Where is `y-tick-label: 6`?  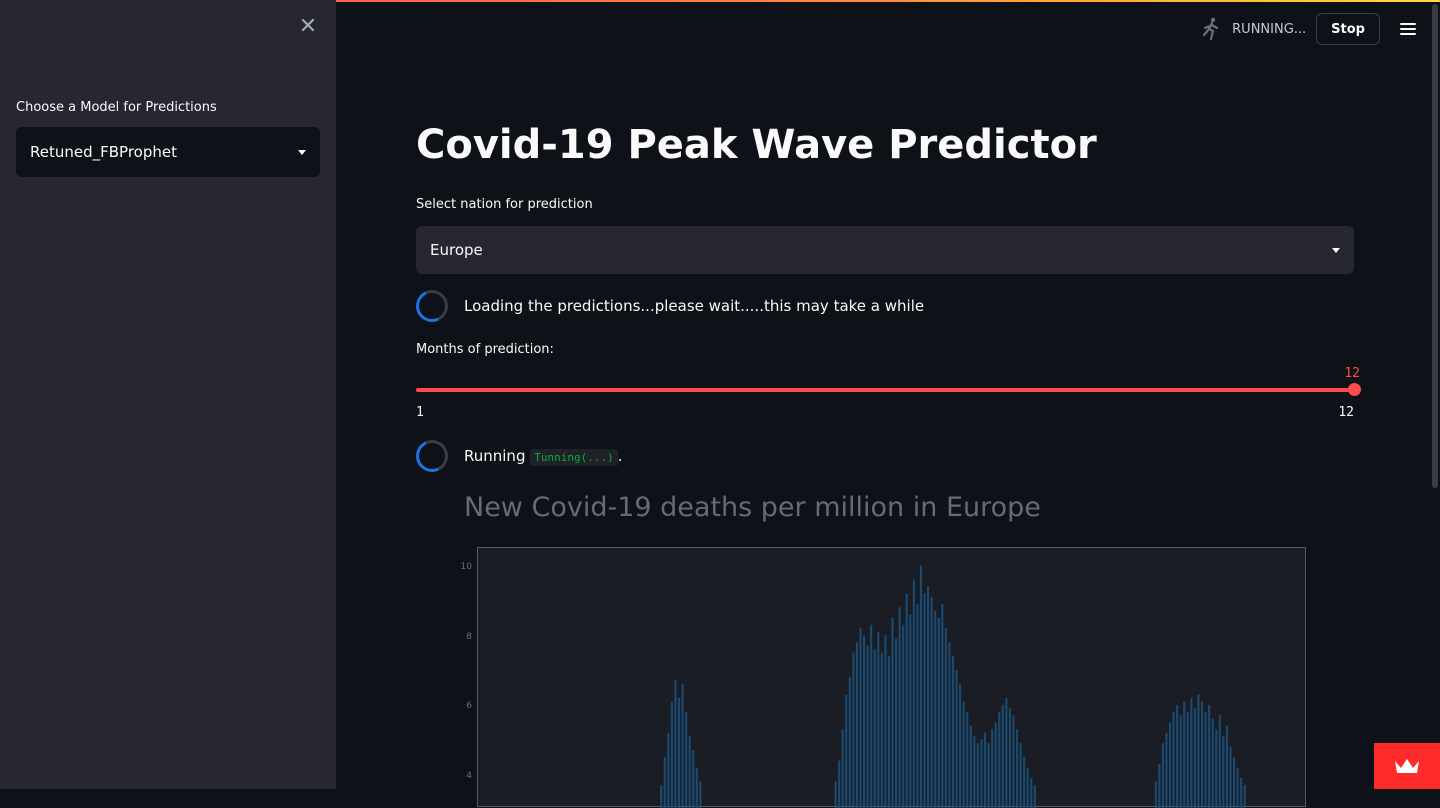 y-tick-label: 6 is located at coordinates (469, 706).